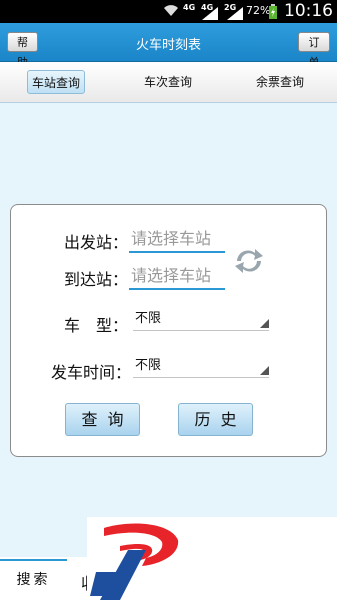  What do you see at coordinates (91, 372) in the screenshot?
I see `depart-time-label: 发车时间：` at bounding box center [91, 372].